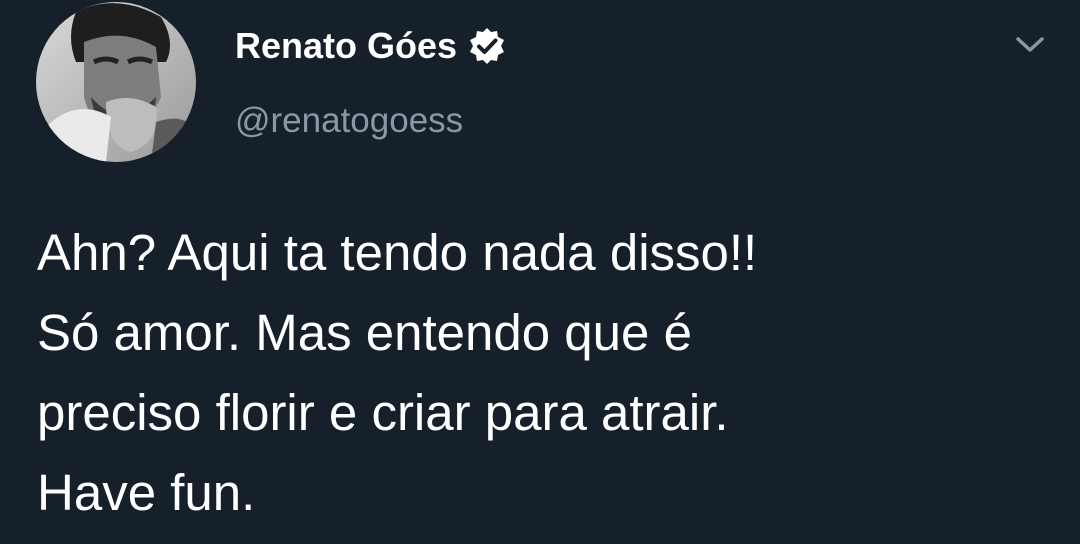 This screenshot has height=544, width=1080. I want to click on verified-badge-icon, so click(487, 46).